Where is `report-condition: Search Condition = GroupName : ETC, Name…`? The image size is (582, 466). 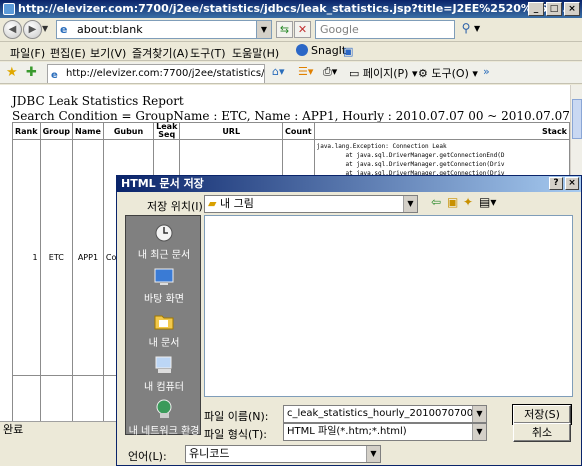 report-condition: Search Condition = GroupName : ETC, Name… is located at coordinates (291, 116).